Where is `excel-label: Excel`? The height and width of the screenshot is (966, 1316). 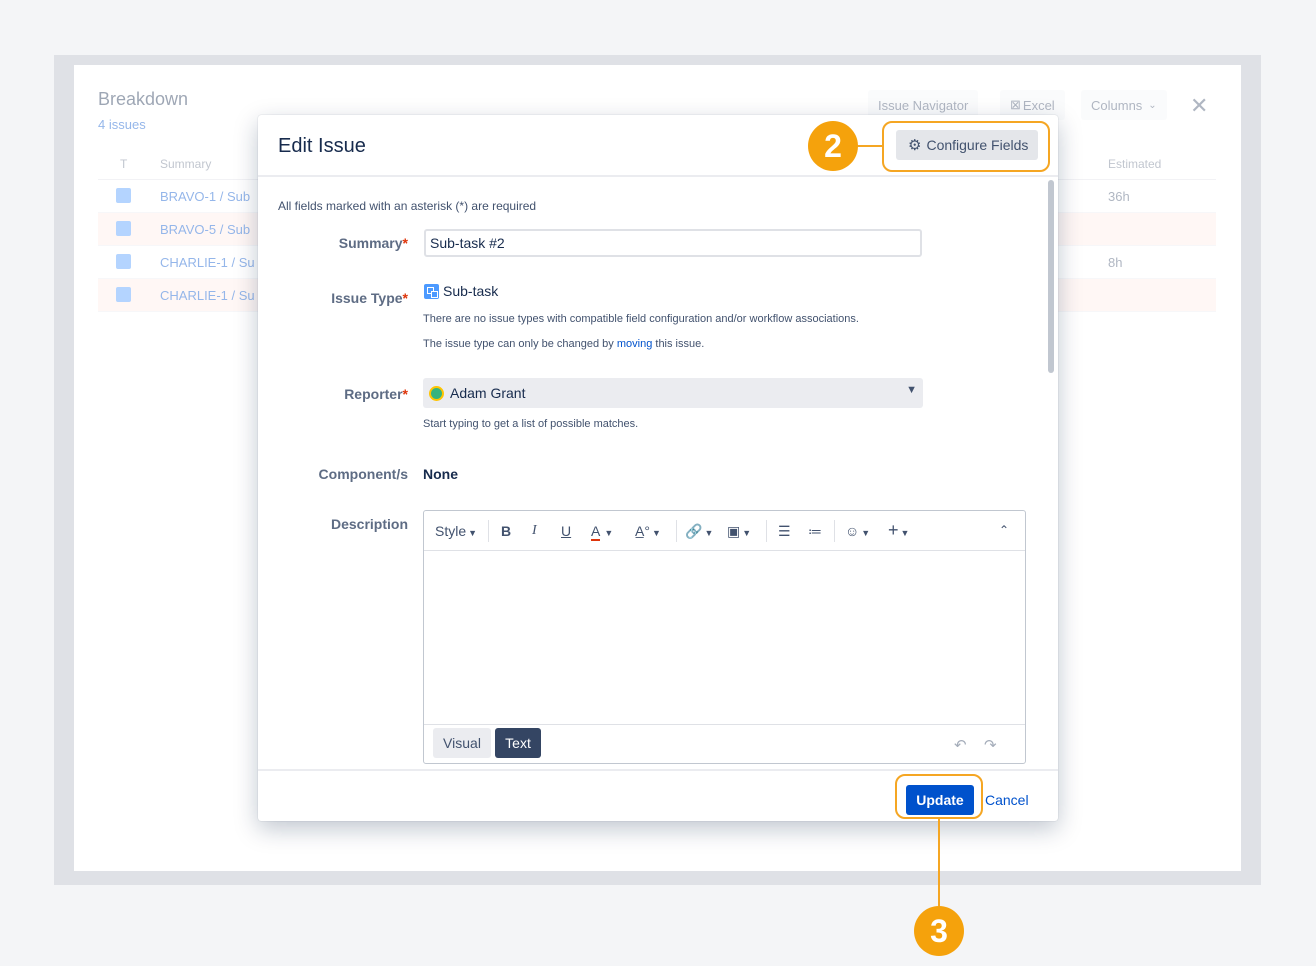 excel-label: Excel is located at coordinates (1038, 105).